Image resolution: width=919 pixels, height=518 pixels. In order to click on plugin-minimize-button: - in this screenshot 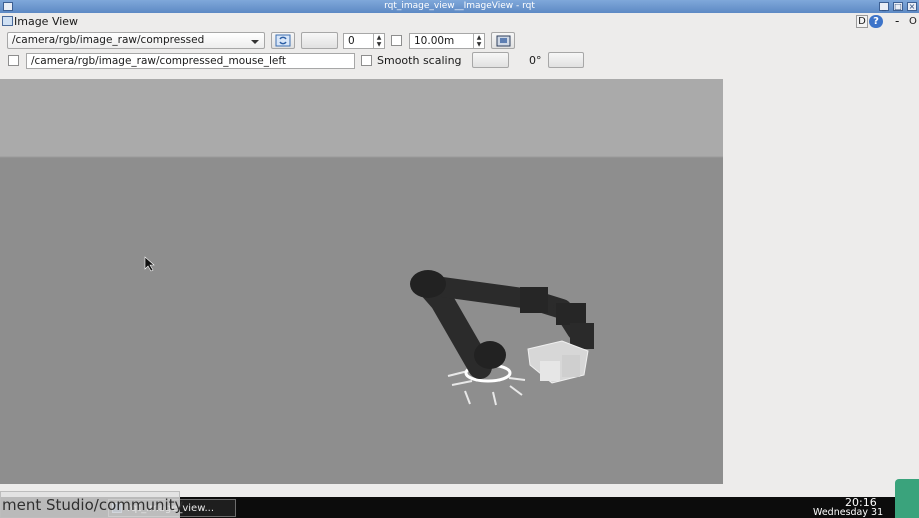, I will do `click(897, 21)`.